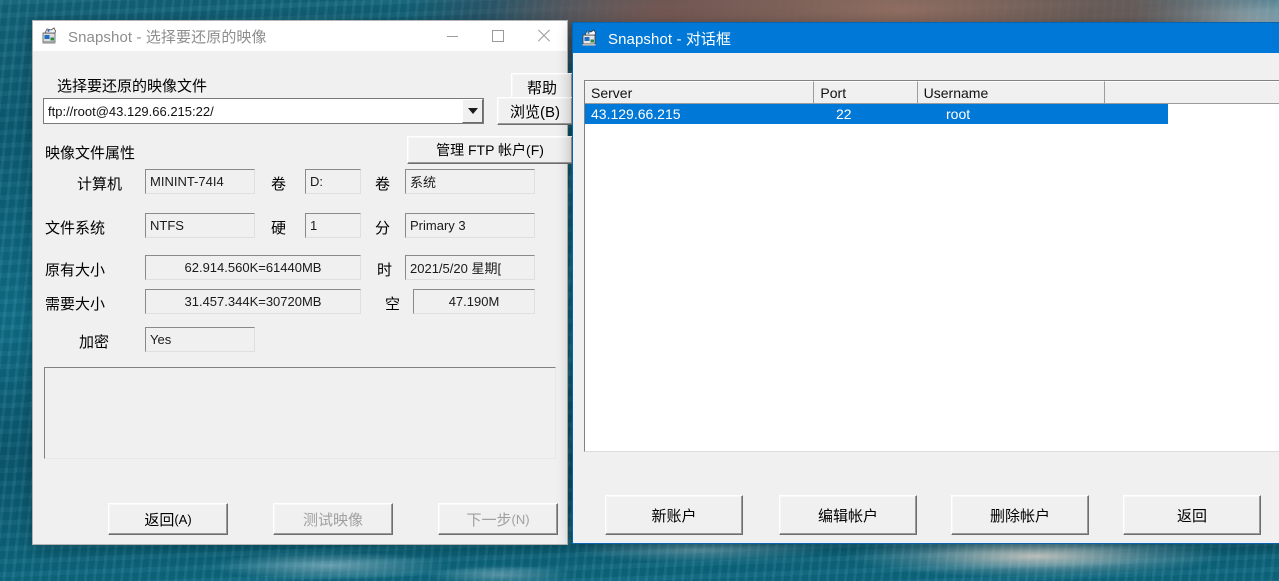  I want to click on next-button-mnemonic: (N), so click(520, 519).